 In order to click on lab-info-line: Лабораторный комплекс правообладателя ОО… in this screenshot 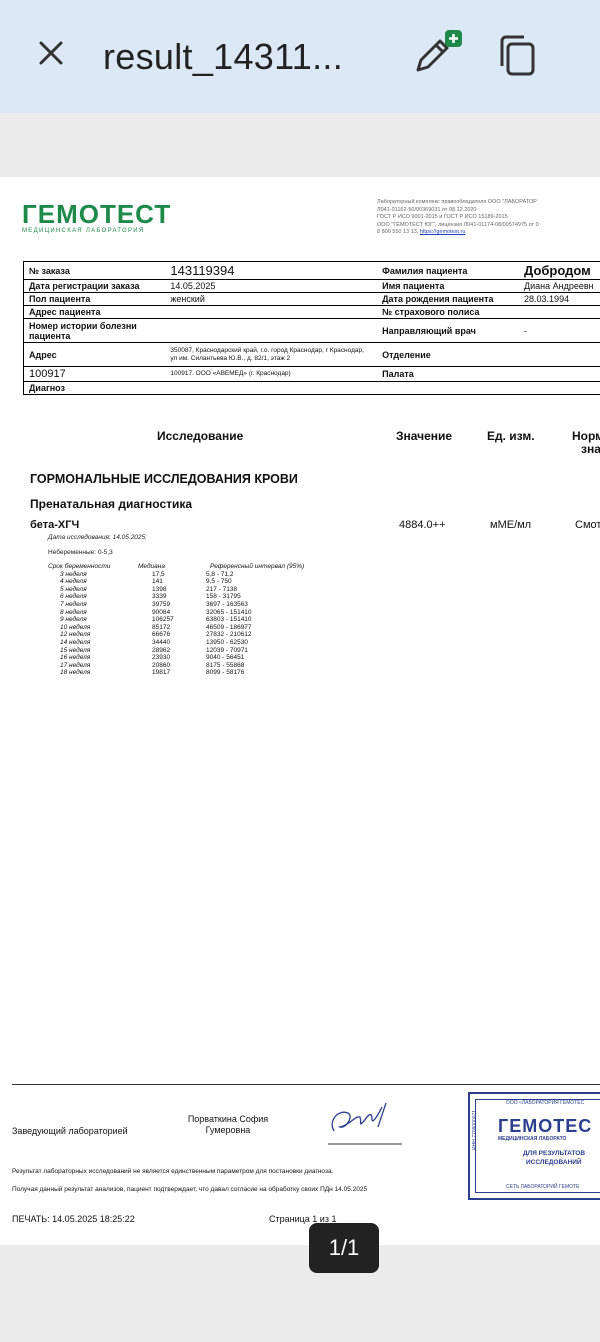, I will do `click(457, 202)`.